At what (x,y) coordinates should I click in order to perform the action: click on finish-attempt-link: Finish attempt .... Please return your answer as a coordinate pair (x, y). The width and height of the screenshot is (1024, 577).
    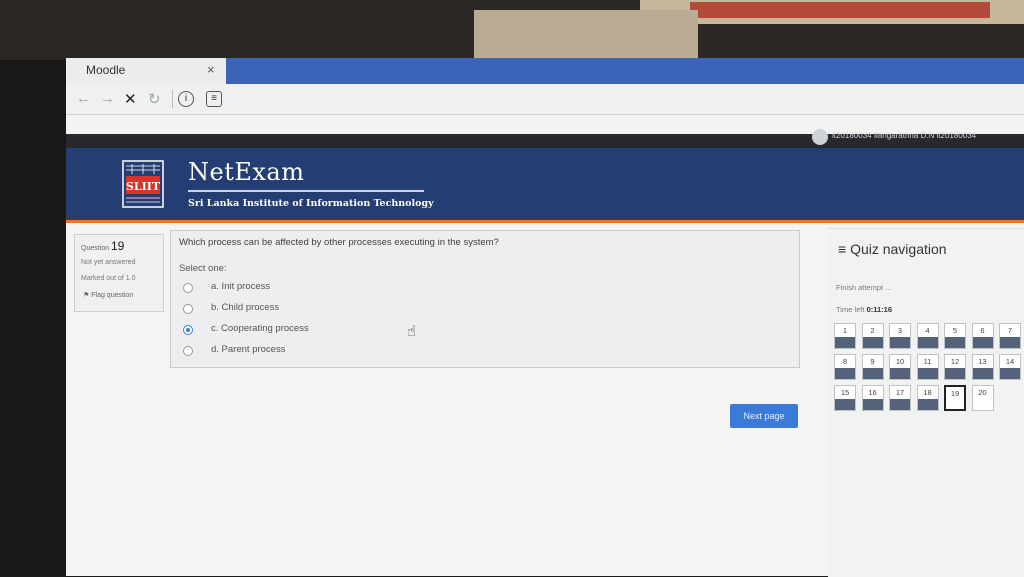
    Looking at the image, I should click on (863, 287).